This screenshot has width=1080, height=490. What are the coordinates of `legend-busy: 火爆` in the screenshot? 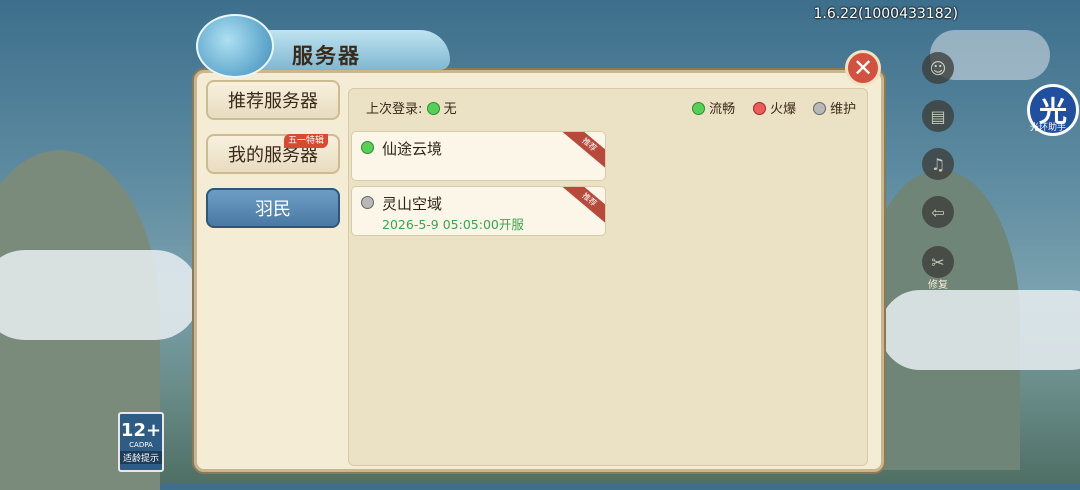 It's located at (774, 107).